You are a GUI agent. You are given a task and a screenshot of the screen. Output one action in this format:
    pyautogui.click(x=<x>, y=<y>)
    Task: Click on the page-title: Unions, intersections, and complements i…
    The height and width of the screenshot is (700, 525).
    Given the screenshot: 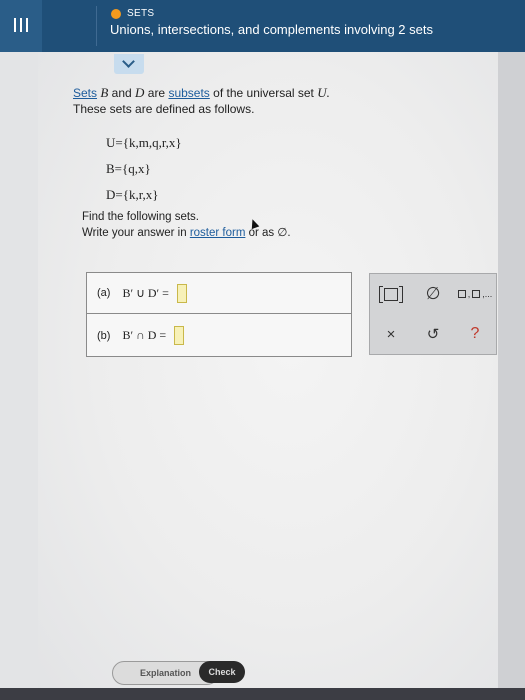 What is the action you would take?
    pyautogui.click(x=271, y=29)
    